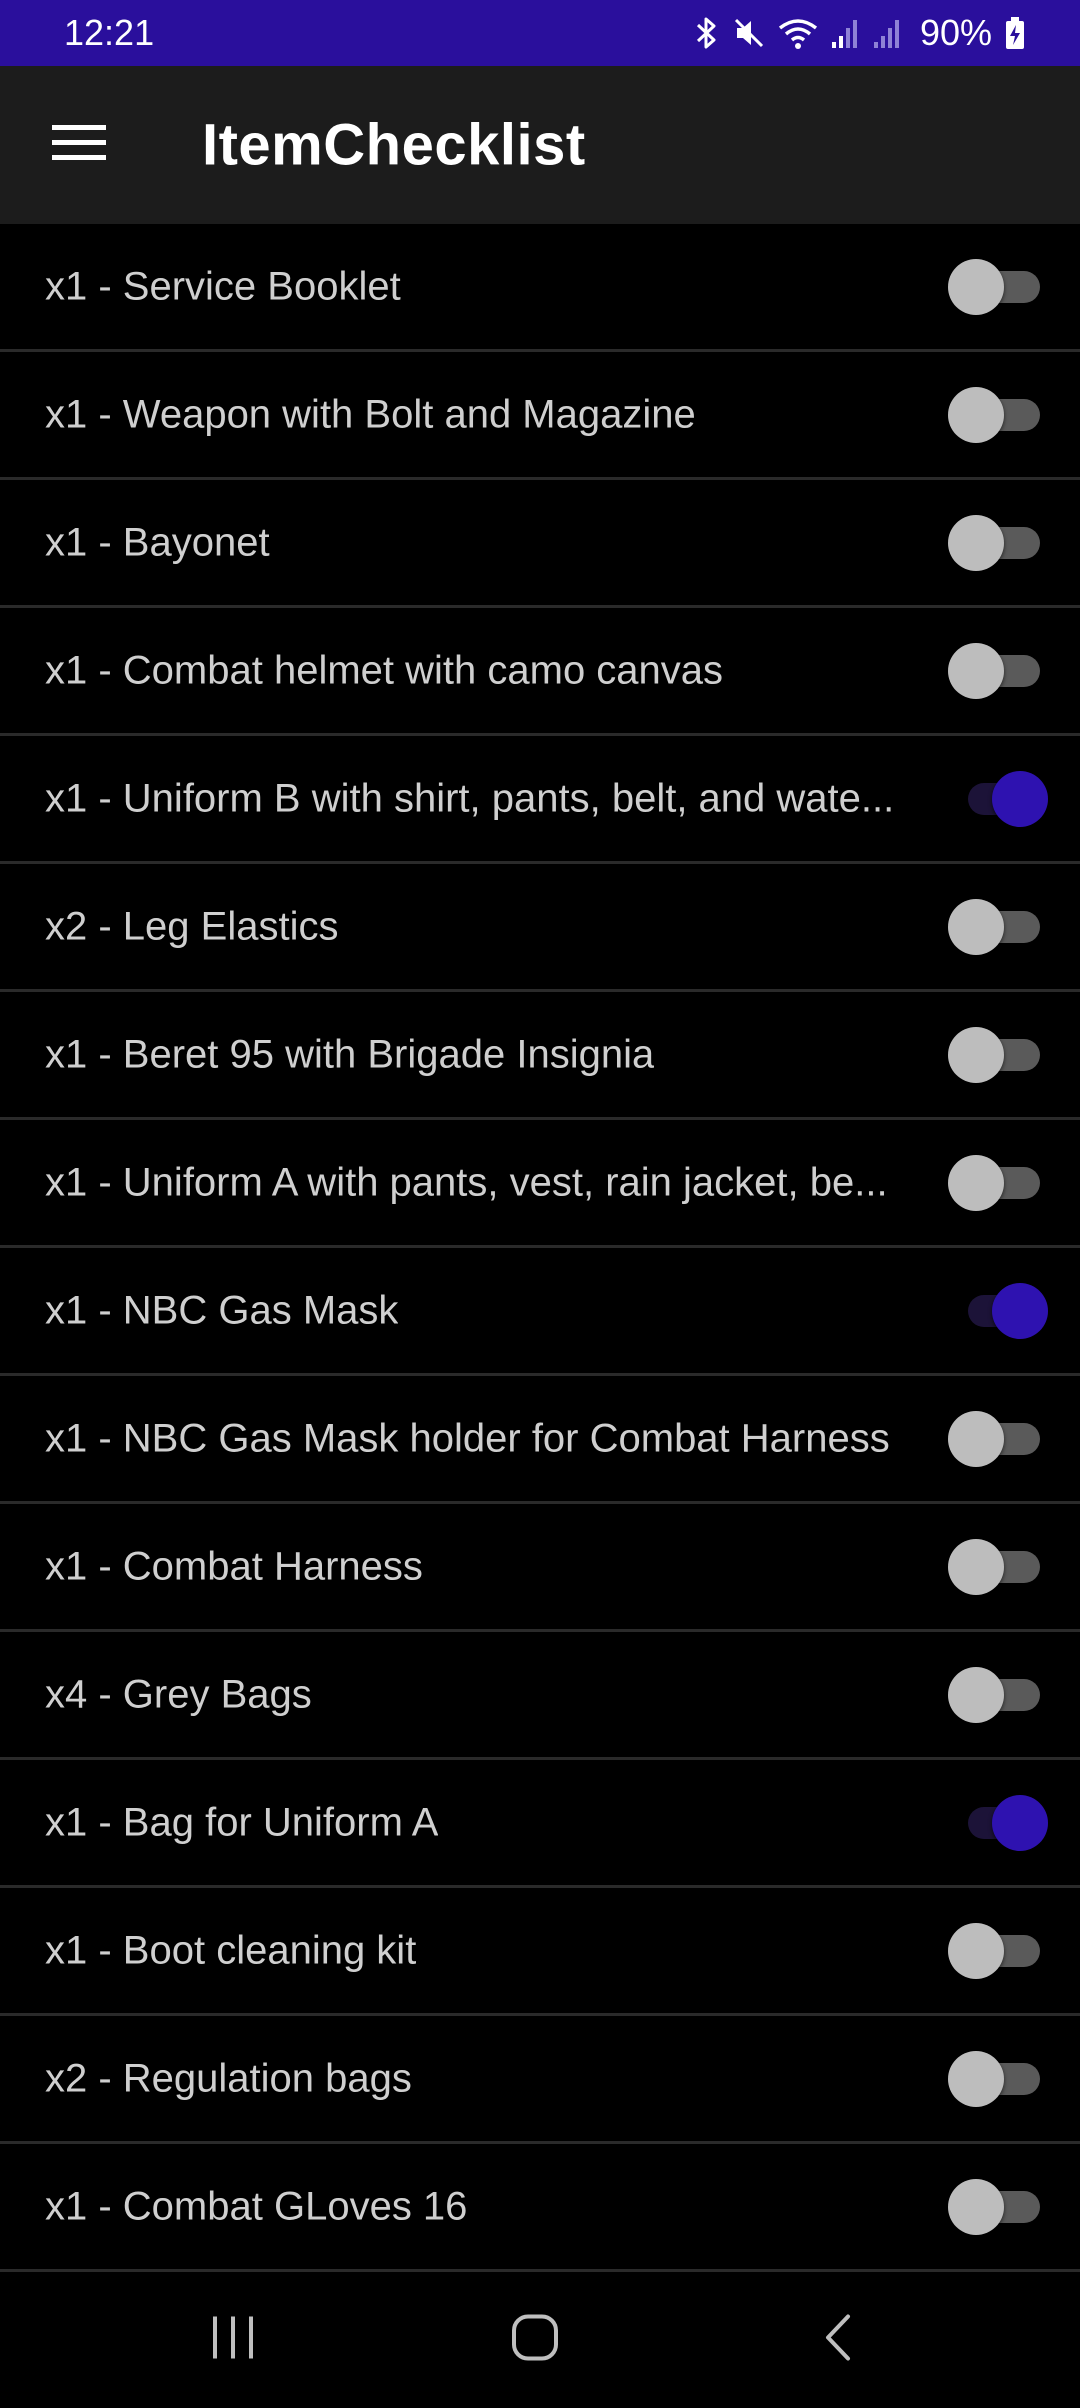 This screenshot has width=1080, height=2408. Describe the element at coordinates (109, 32) in the screenshot. I see `status-time: 12:21` at that location.